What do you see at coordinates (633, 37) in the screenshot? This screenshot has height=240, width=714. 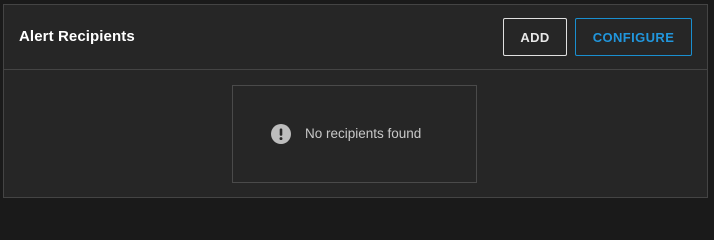 I see `configure-button: CONFIGURE` at bounding box center [633, 37].